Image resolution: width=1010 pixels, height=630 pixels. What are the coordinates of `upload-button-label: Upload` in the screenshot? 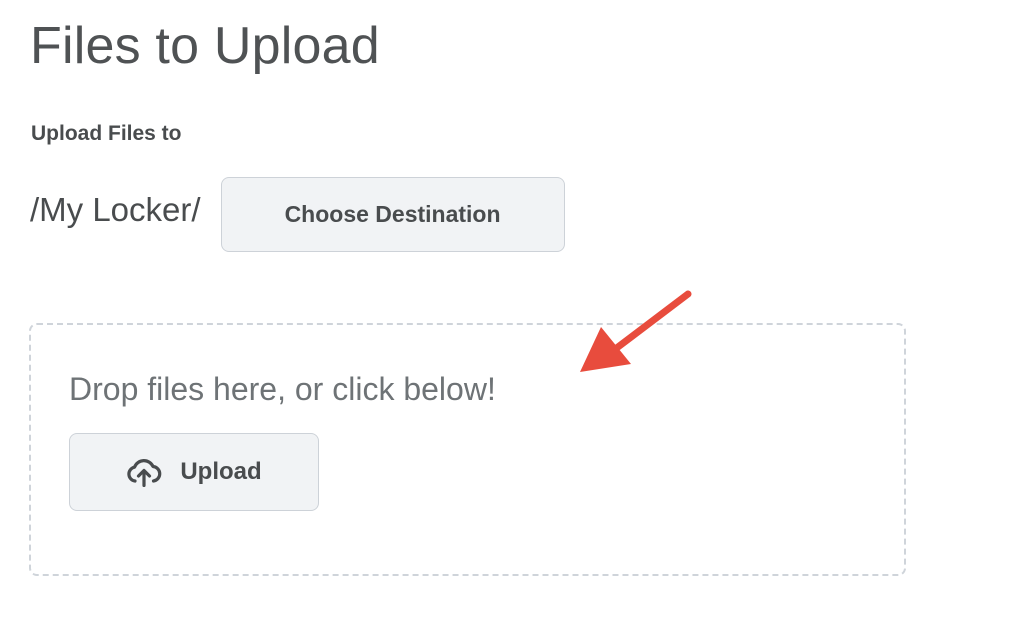 It's located at (221, 471).